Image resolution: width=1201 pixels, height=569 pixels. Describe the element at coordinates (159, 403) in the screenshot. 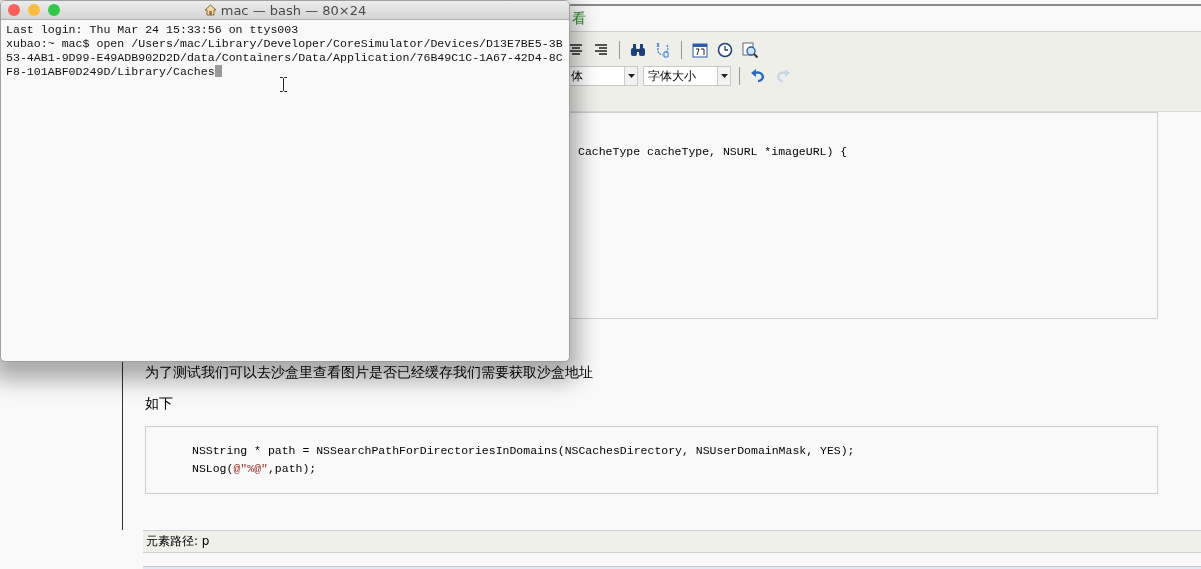

I see `paragraph: 如下` at that location.